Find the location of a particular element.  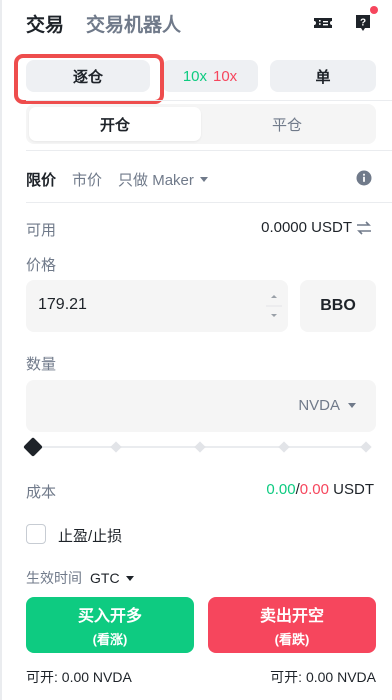

maker-dropdown: 只做 Maker is located at coordinates (163, 179).